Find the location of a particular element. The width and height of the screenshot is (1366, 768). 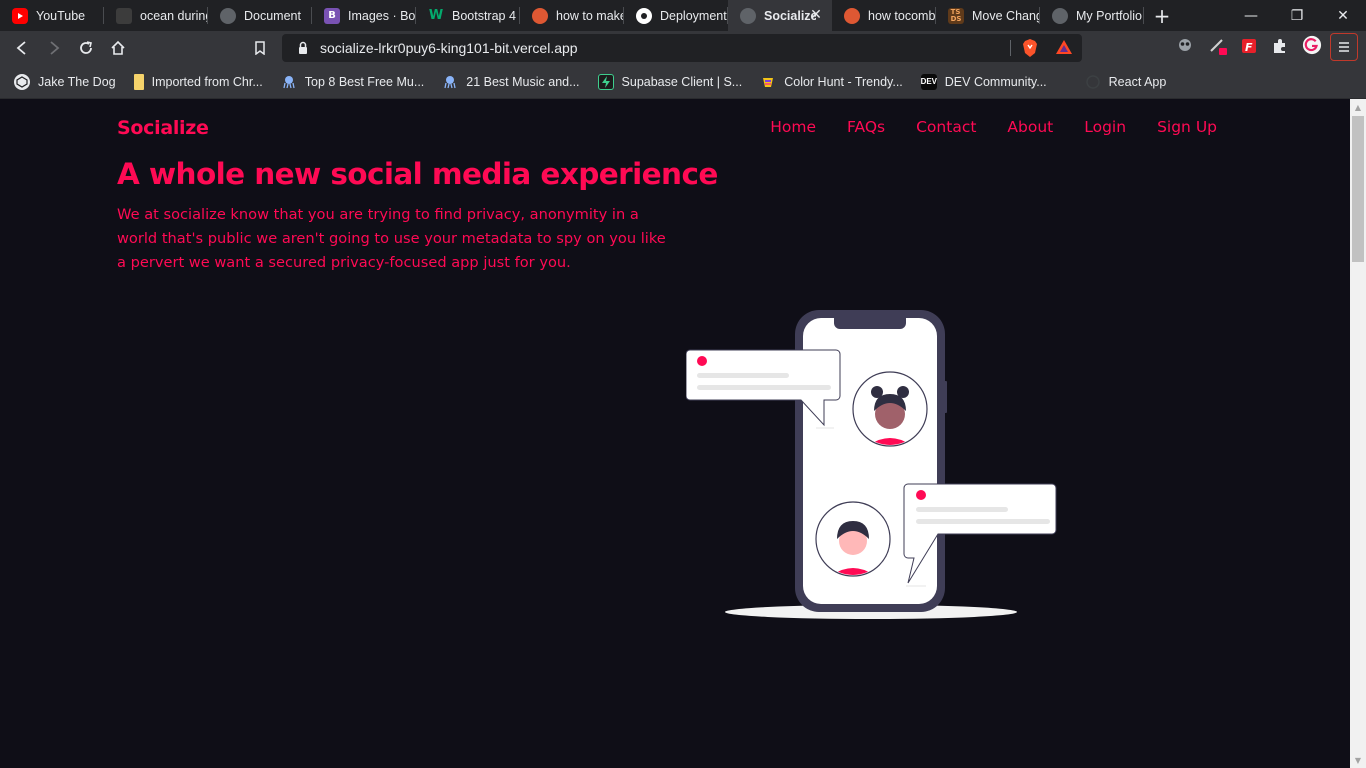

window-controls: — ❐ ✕ is located at coordinates (1297, 15).